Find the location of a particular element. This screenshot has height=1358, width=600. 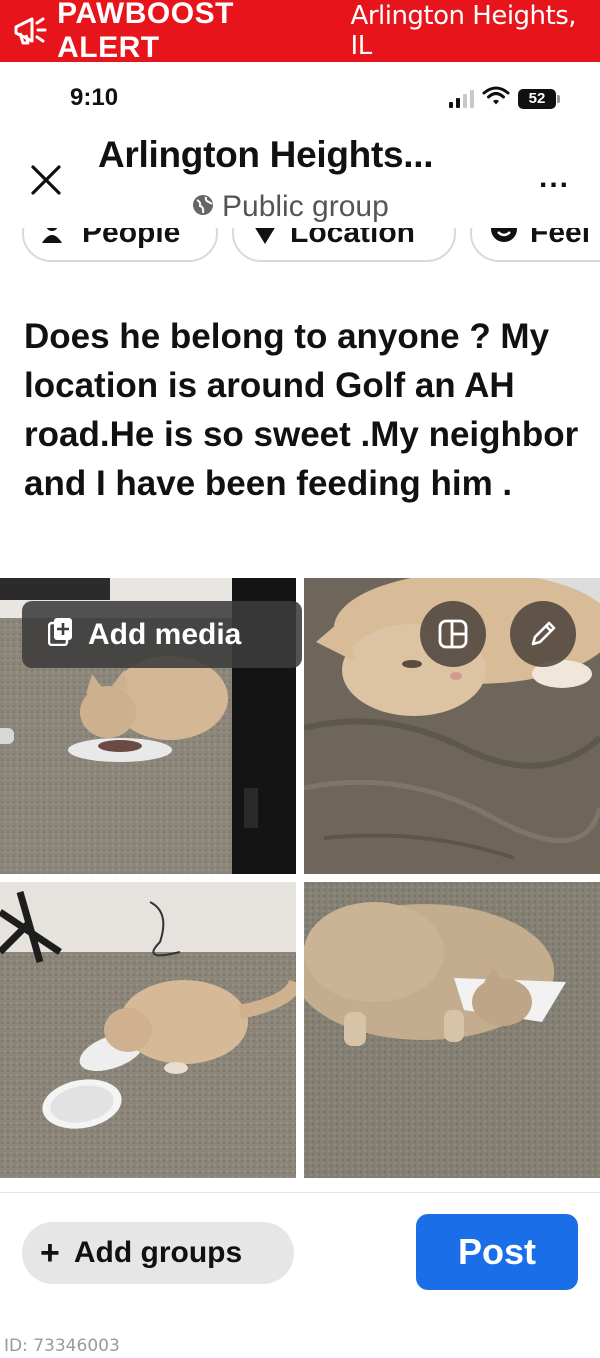

privacy-label: Public group is located at coordinates (305, 206).